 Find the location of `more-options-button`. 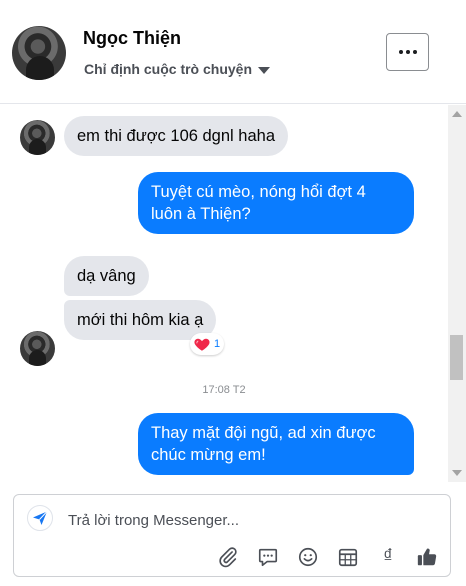

more-options-button is located at coordinates (407, 52).